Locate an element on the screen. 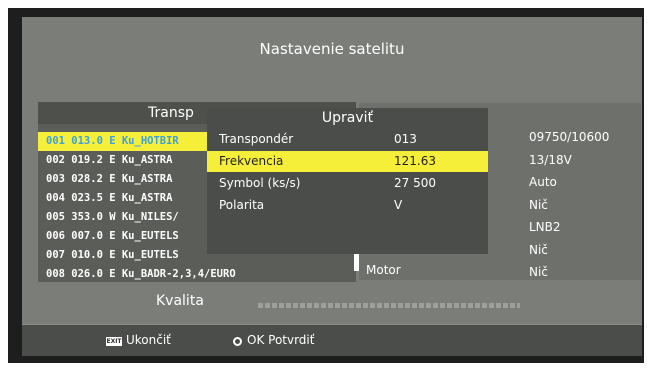 This screenshot has width=652, height=371. motor-label: Motor is located at coordinates (383, 270).